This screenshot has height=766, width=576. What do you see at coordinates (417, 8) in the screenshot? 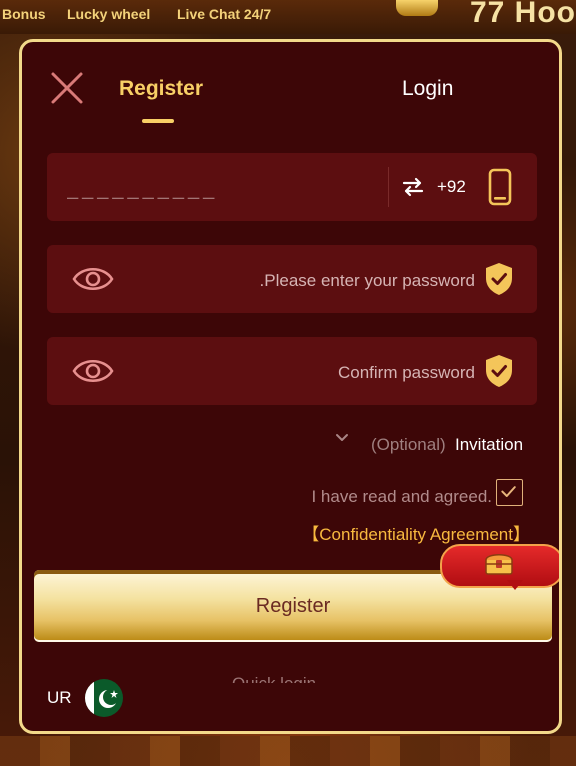
I see `crown-icon` at bounding box center [417, 8].